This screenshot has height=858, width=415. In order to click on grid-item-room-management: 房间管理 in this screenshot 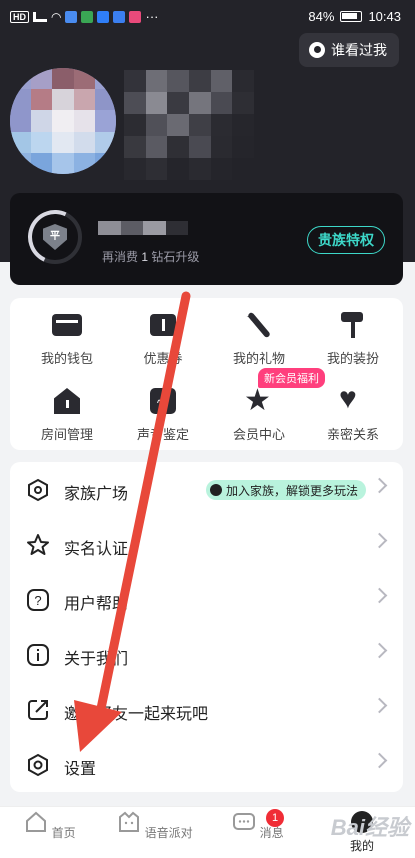, I will do `click(67, 414)`.